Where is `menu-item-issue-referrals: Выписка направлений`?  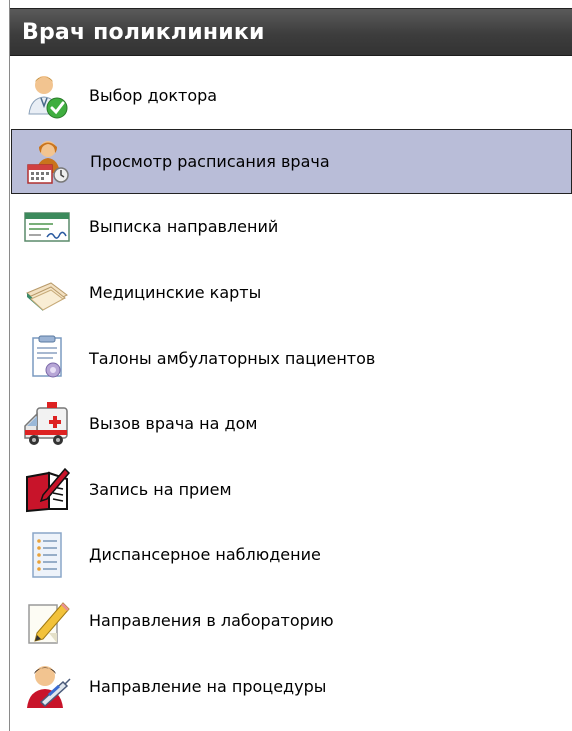 menu-item-issue-referrals: Выписка направлений is located at coordinates (291, 227).